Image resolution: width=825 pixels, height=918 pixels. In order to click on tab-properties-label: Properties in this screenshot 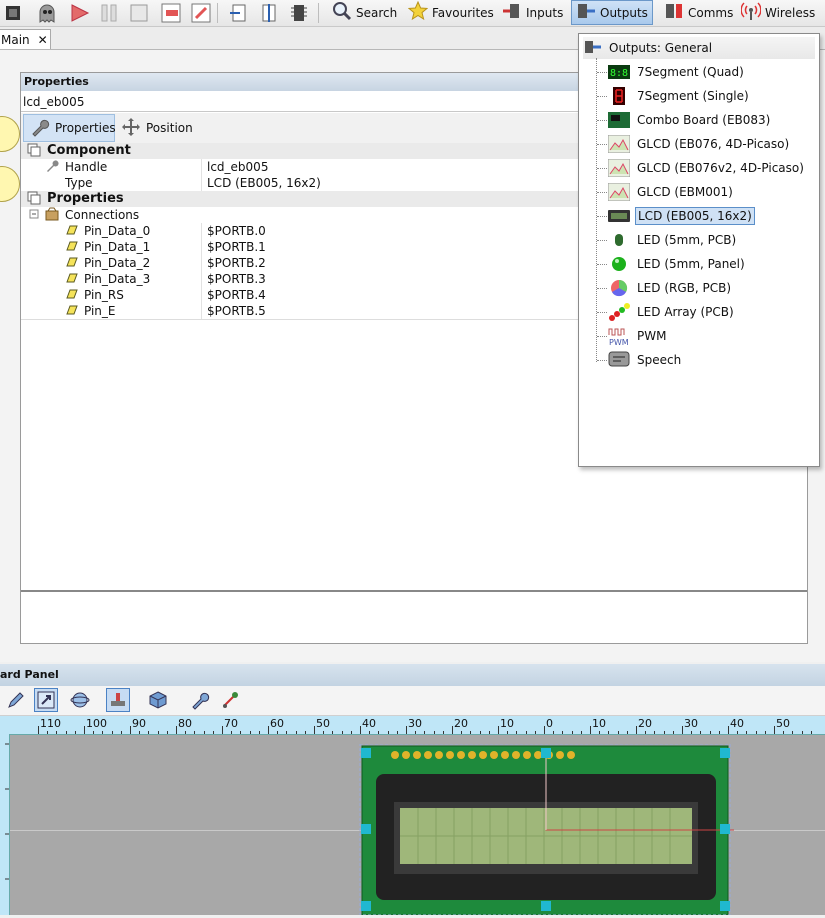, I will do `click(85, 128)`.